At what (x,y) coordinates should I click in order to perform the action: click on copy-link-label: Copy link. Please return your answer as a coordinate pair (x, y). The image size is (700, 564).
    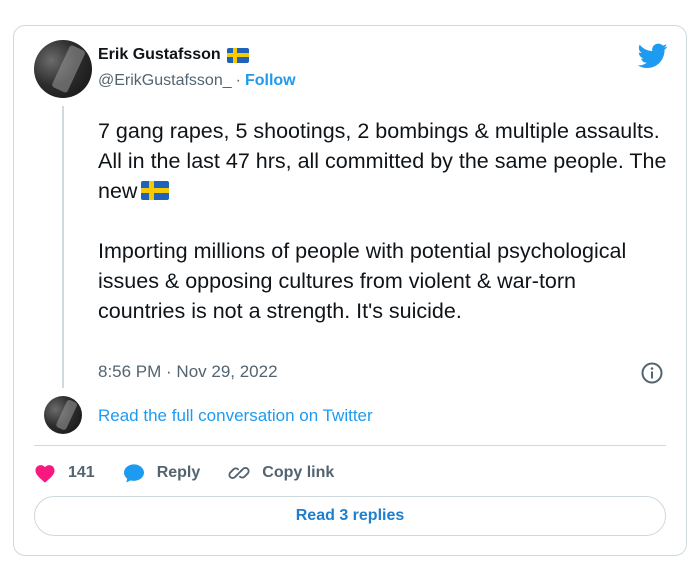
    Looking at the image, I should click on (298, 472).